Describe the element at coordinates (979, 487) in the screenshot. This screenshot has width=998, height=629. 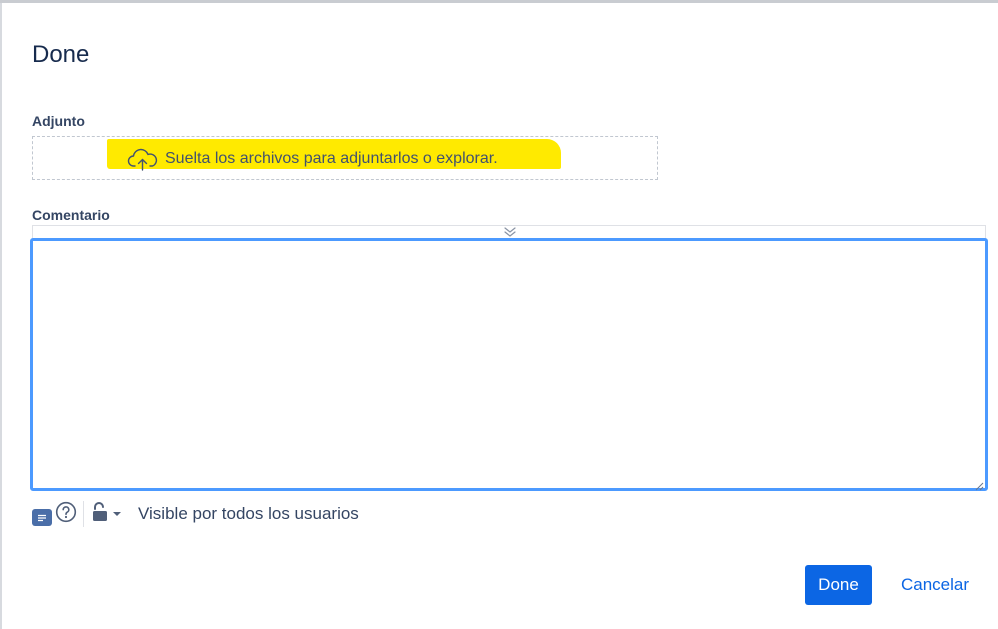
I see `resize-grip-icon` at that location.